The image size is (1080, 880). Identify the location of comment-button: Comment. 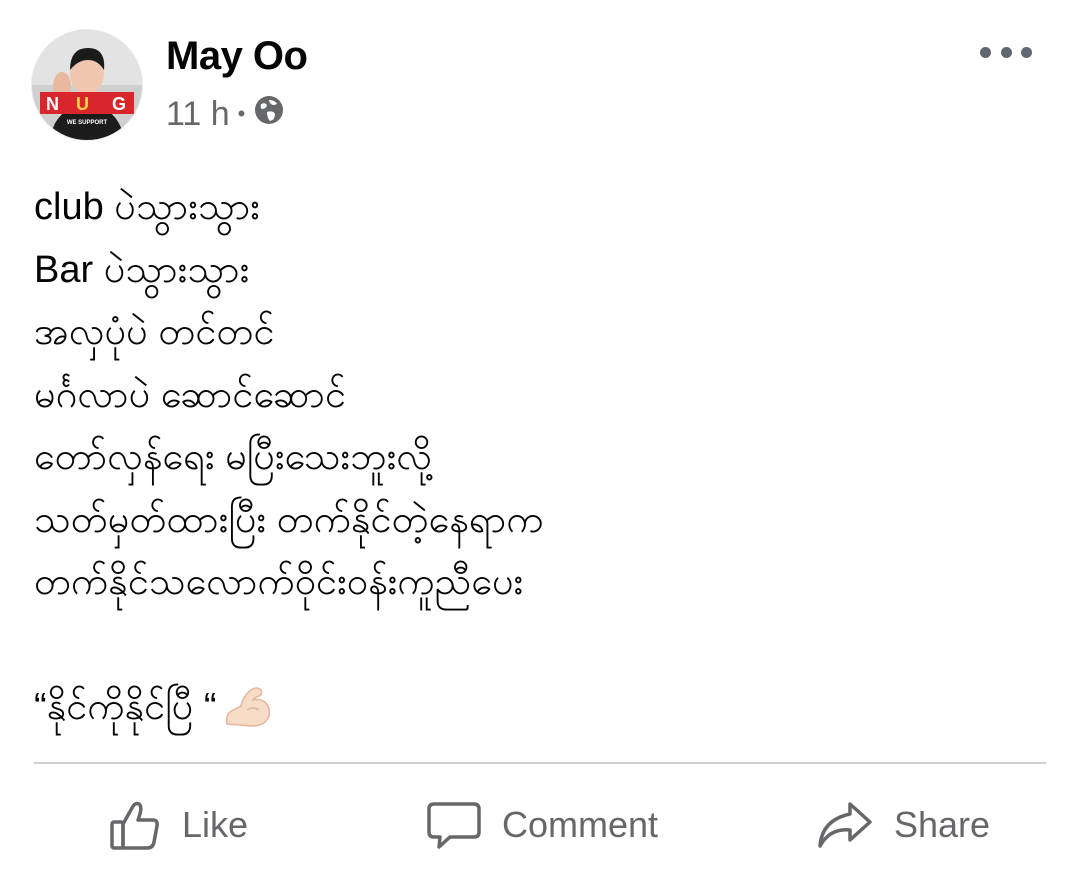
(542, 825).